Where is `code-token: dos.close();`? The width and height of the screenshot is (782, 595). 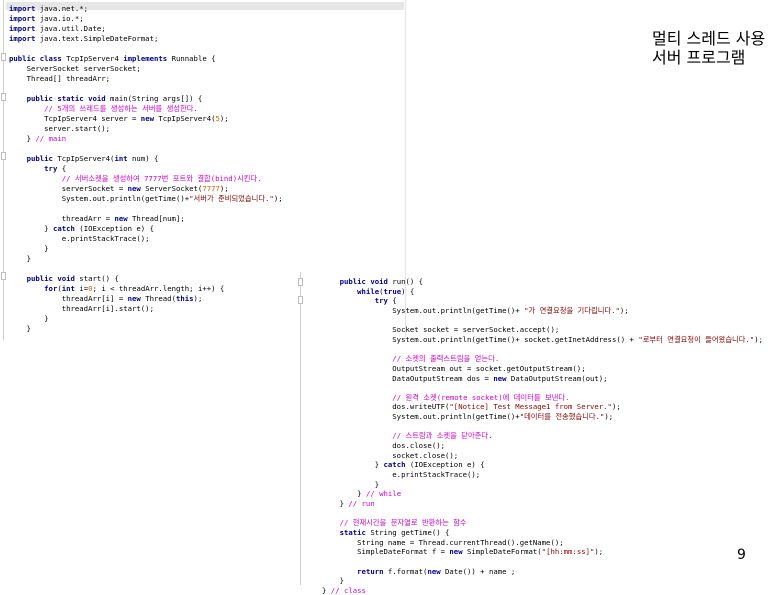
code-token: dos.close(); is located at coordinates (384, 446).